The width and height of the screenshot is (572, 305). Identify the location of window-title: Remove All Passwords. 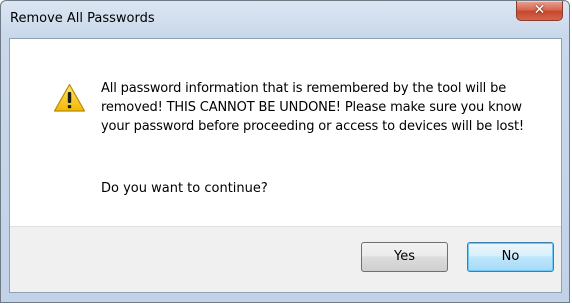
(82, 18).